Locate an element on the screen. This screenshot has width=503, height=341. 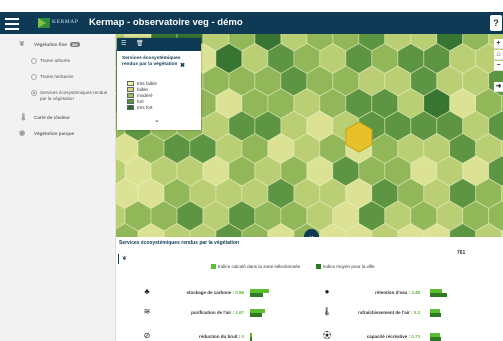
water-drop-icon: ● is located at coordinates (327, 291).